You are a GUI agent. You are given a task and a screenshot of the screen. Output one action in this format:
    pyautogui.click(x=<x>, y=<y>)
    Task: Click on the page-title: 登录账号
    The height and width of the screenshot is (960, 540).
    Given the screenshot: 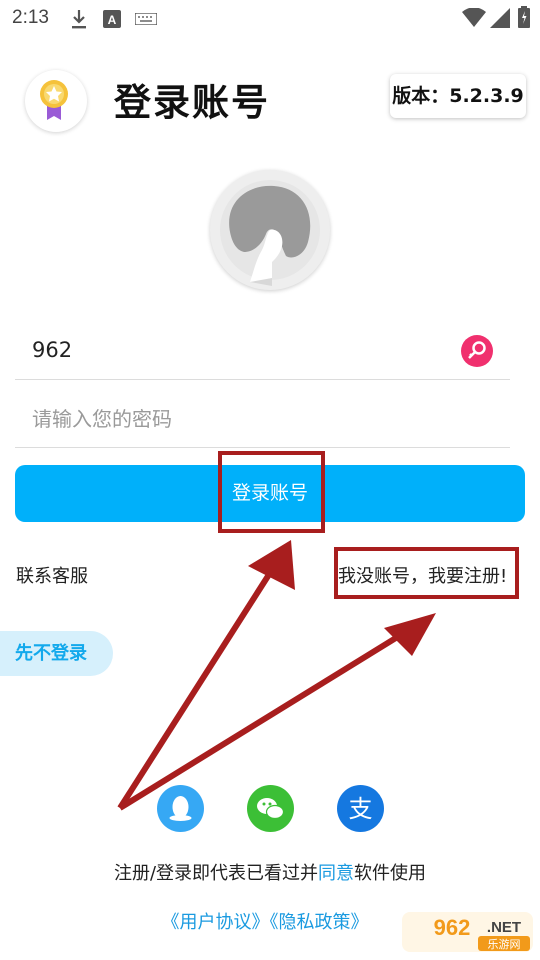 What is the action you would take?
    pyautogui.click(x=192, y=102)
    